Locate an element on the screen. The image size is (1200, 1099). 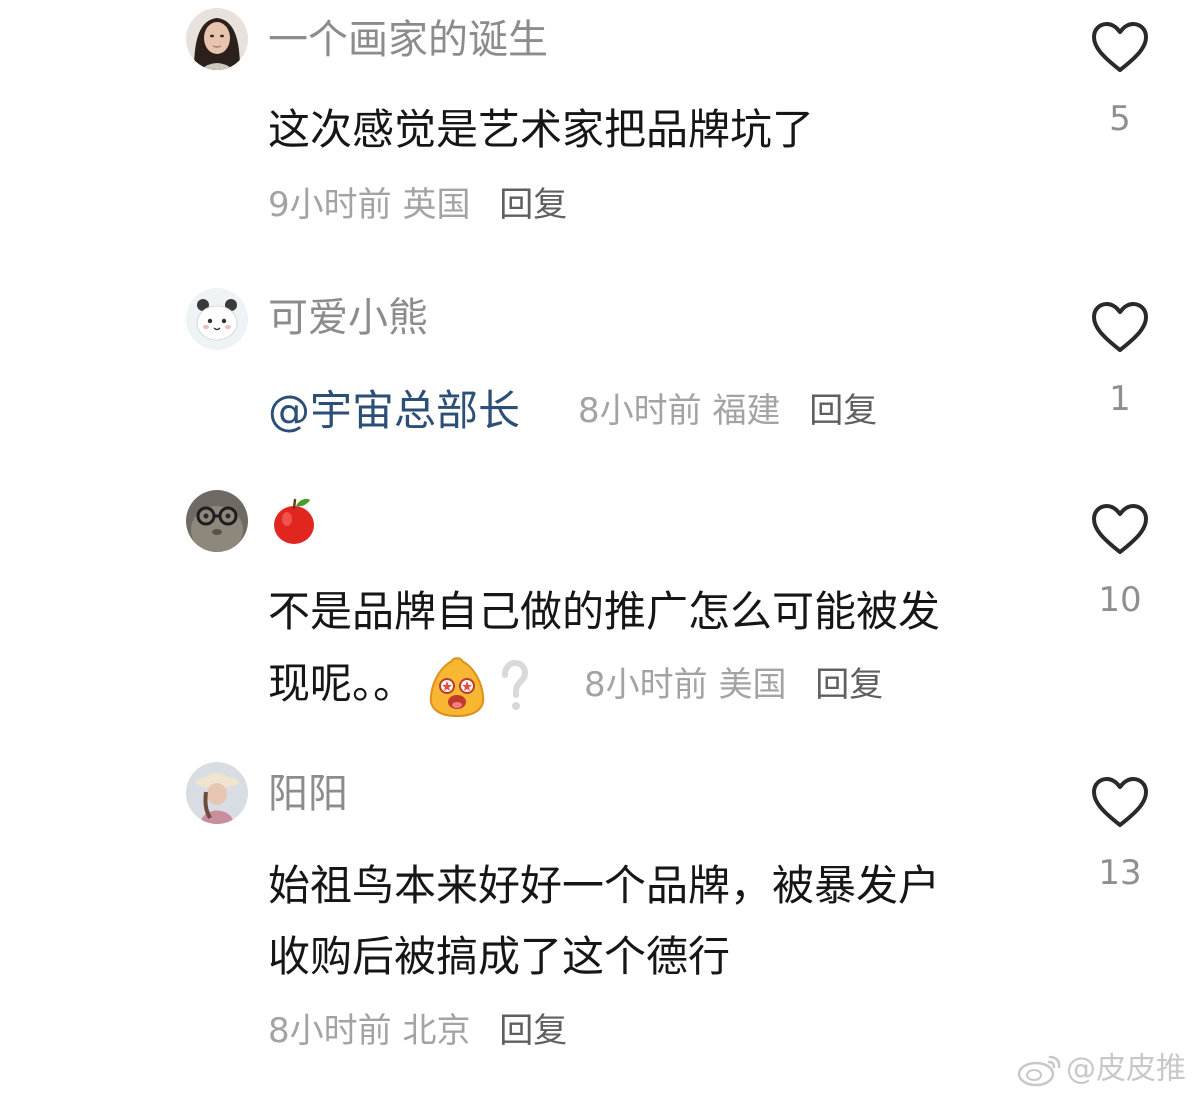
comment-meta: 8小时前 美国 回复 is located at coordinates (733, 685).